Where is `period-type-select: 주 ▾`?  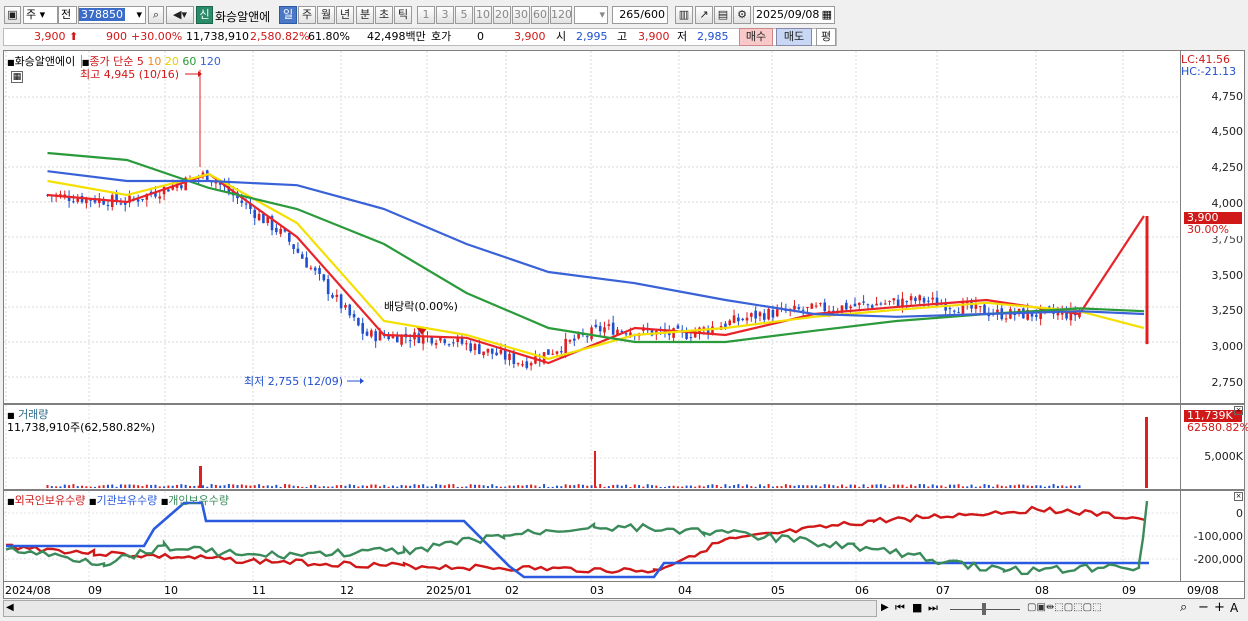 period-type-select: 주 ▾ is located at coordinates (40, 15).